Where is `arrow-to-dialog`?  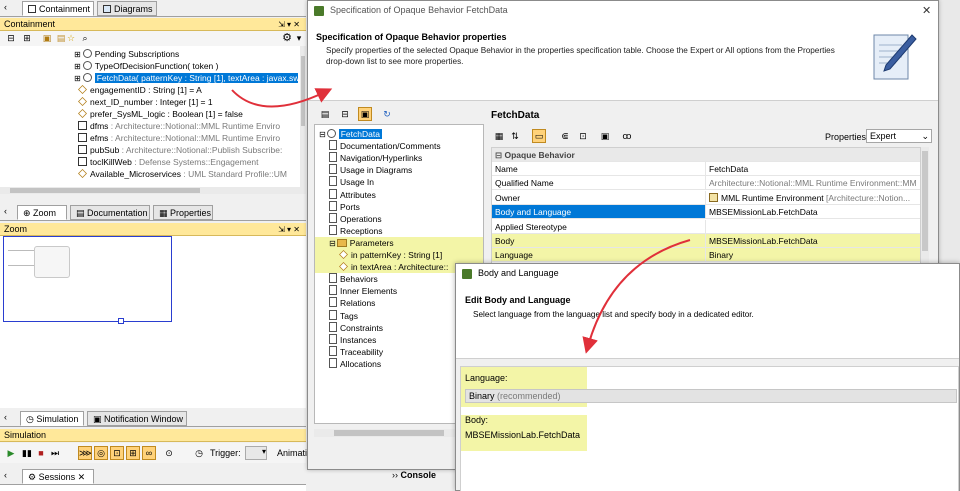
arrow-to-dialog is located at coordinates (636, 296).